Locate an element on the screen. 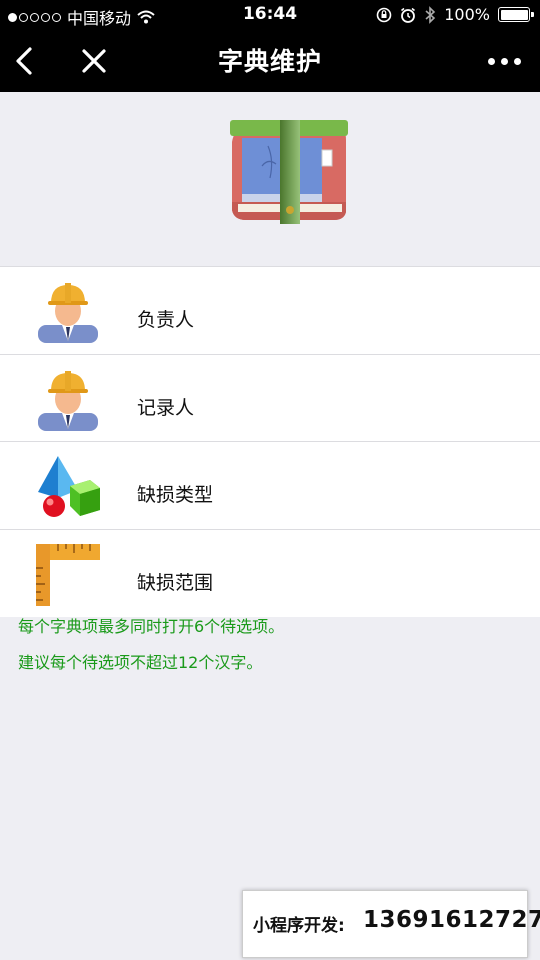 This screenshot has height=960, width=540. alarm-icon is located at coordinates (408, 15).